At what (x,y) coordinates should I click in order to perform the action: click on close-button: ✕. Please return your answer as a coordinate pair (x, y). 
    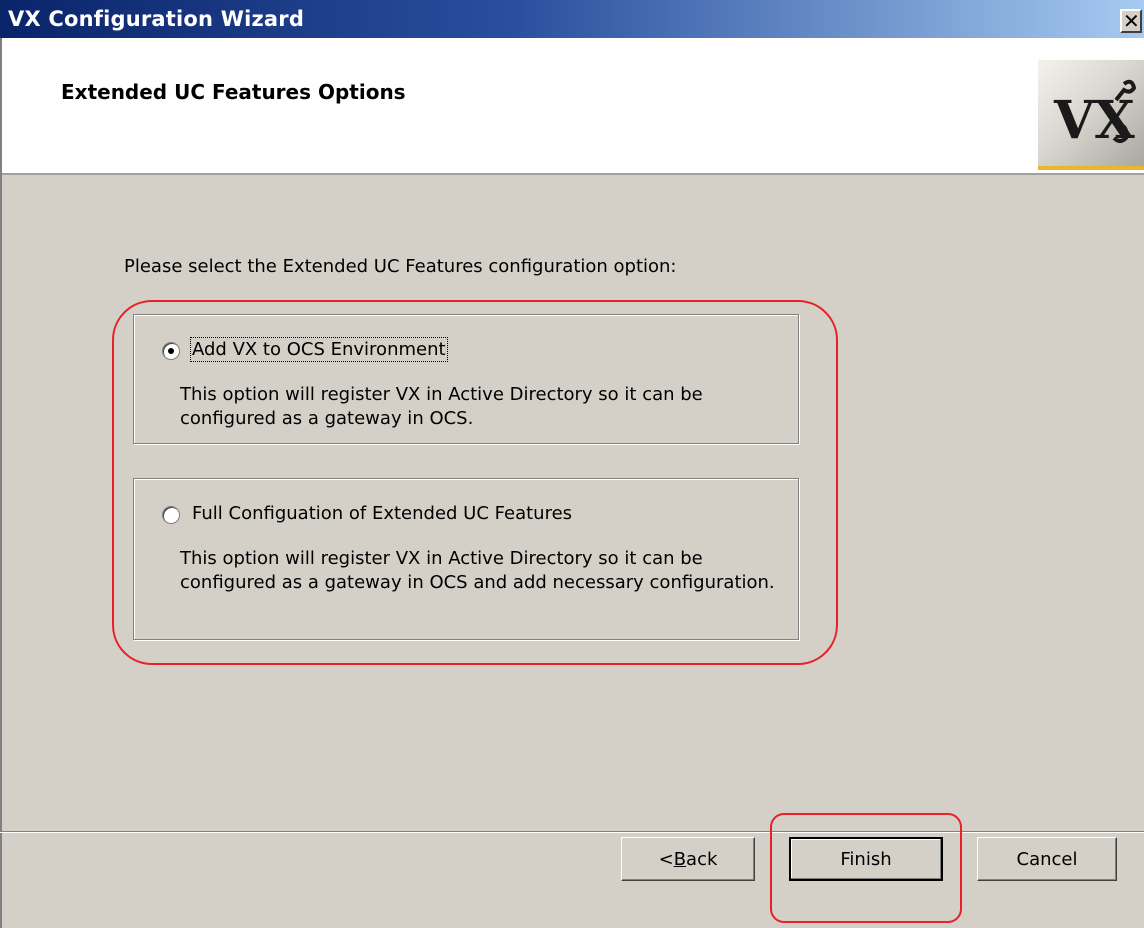
    Looking at the image, I should click on (1131, 21).